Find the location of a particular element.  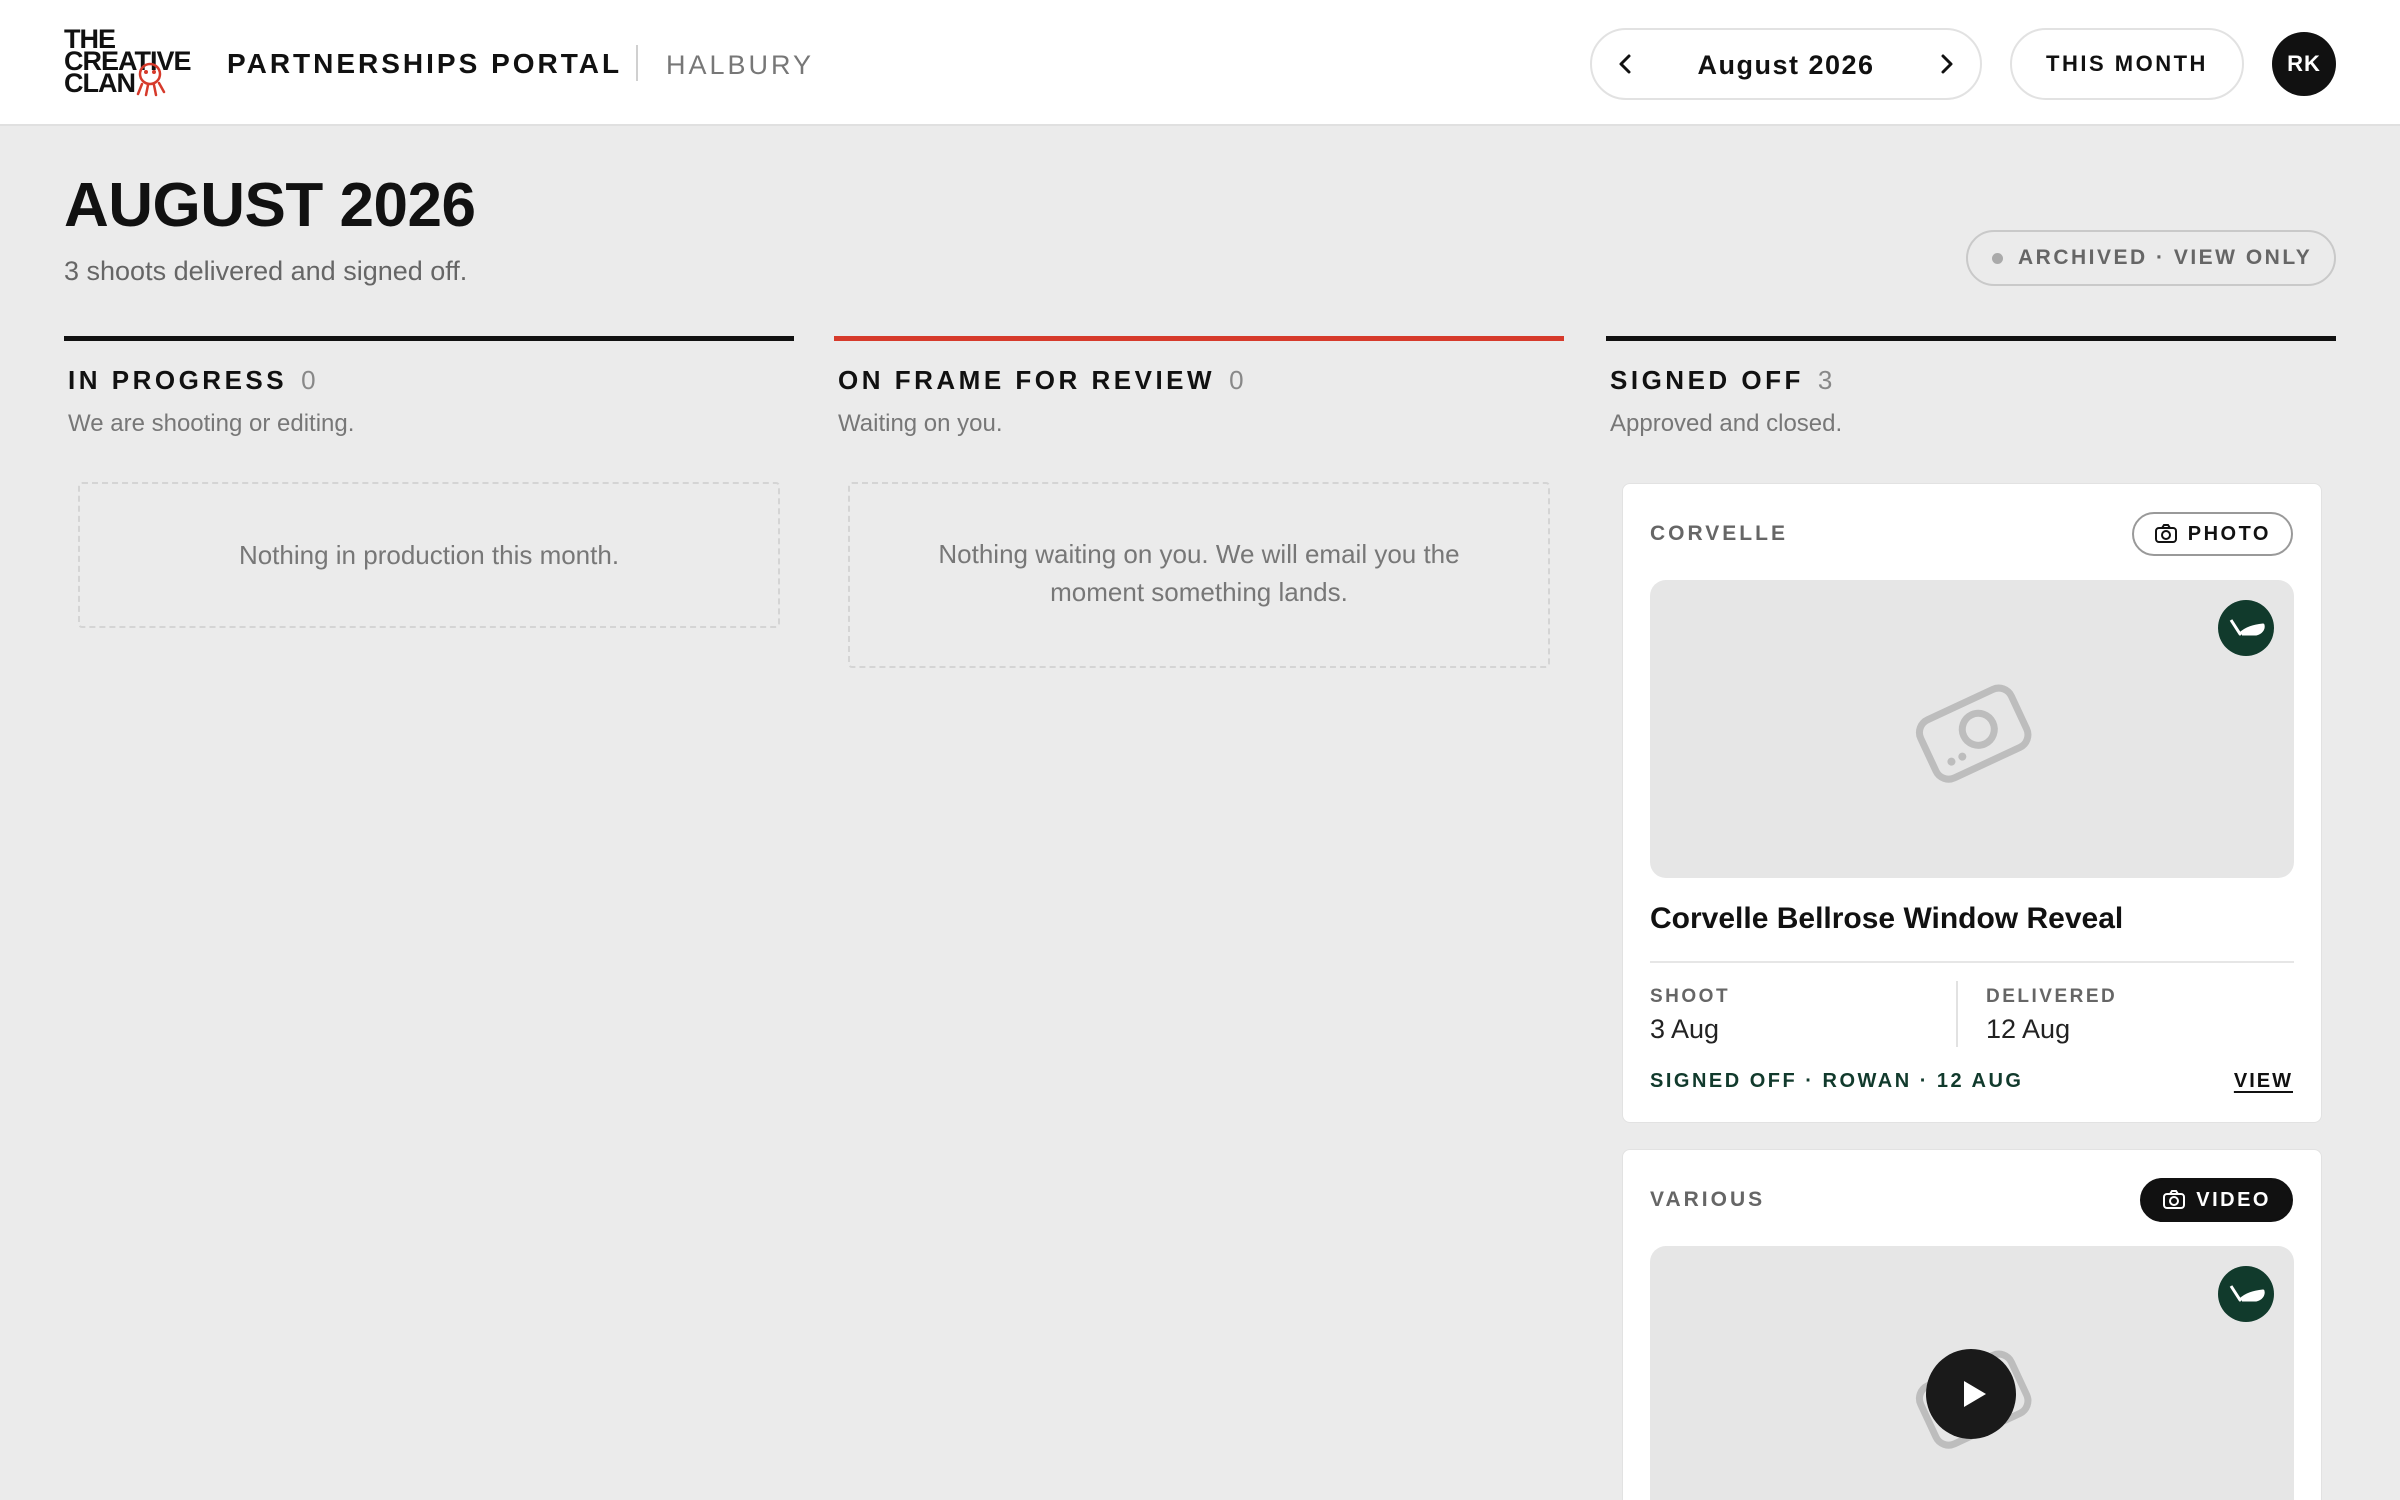

column-signed-off: SIGNED OFF 3 Approved and closed. is located at coordinates (1971, 387).